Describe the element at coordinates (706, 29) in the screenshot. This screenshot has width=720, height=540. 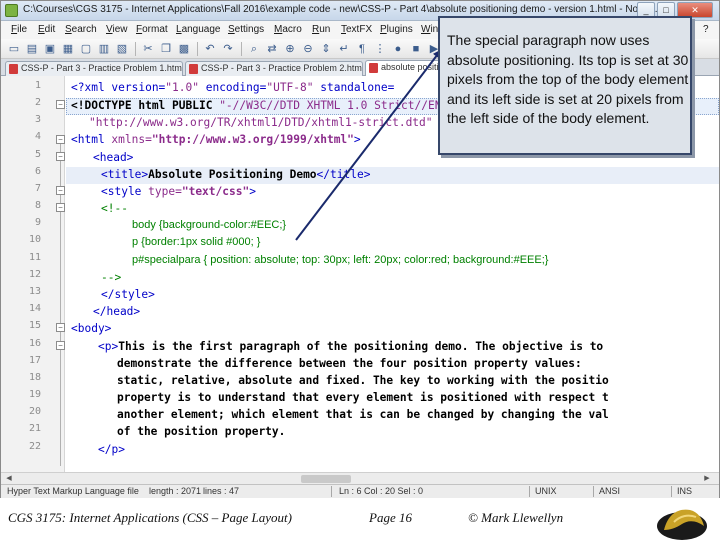
I see `menu-help: ?` at that location.